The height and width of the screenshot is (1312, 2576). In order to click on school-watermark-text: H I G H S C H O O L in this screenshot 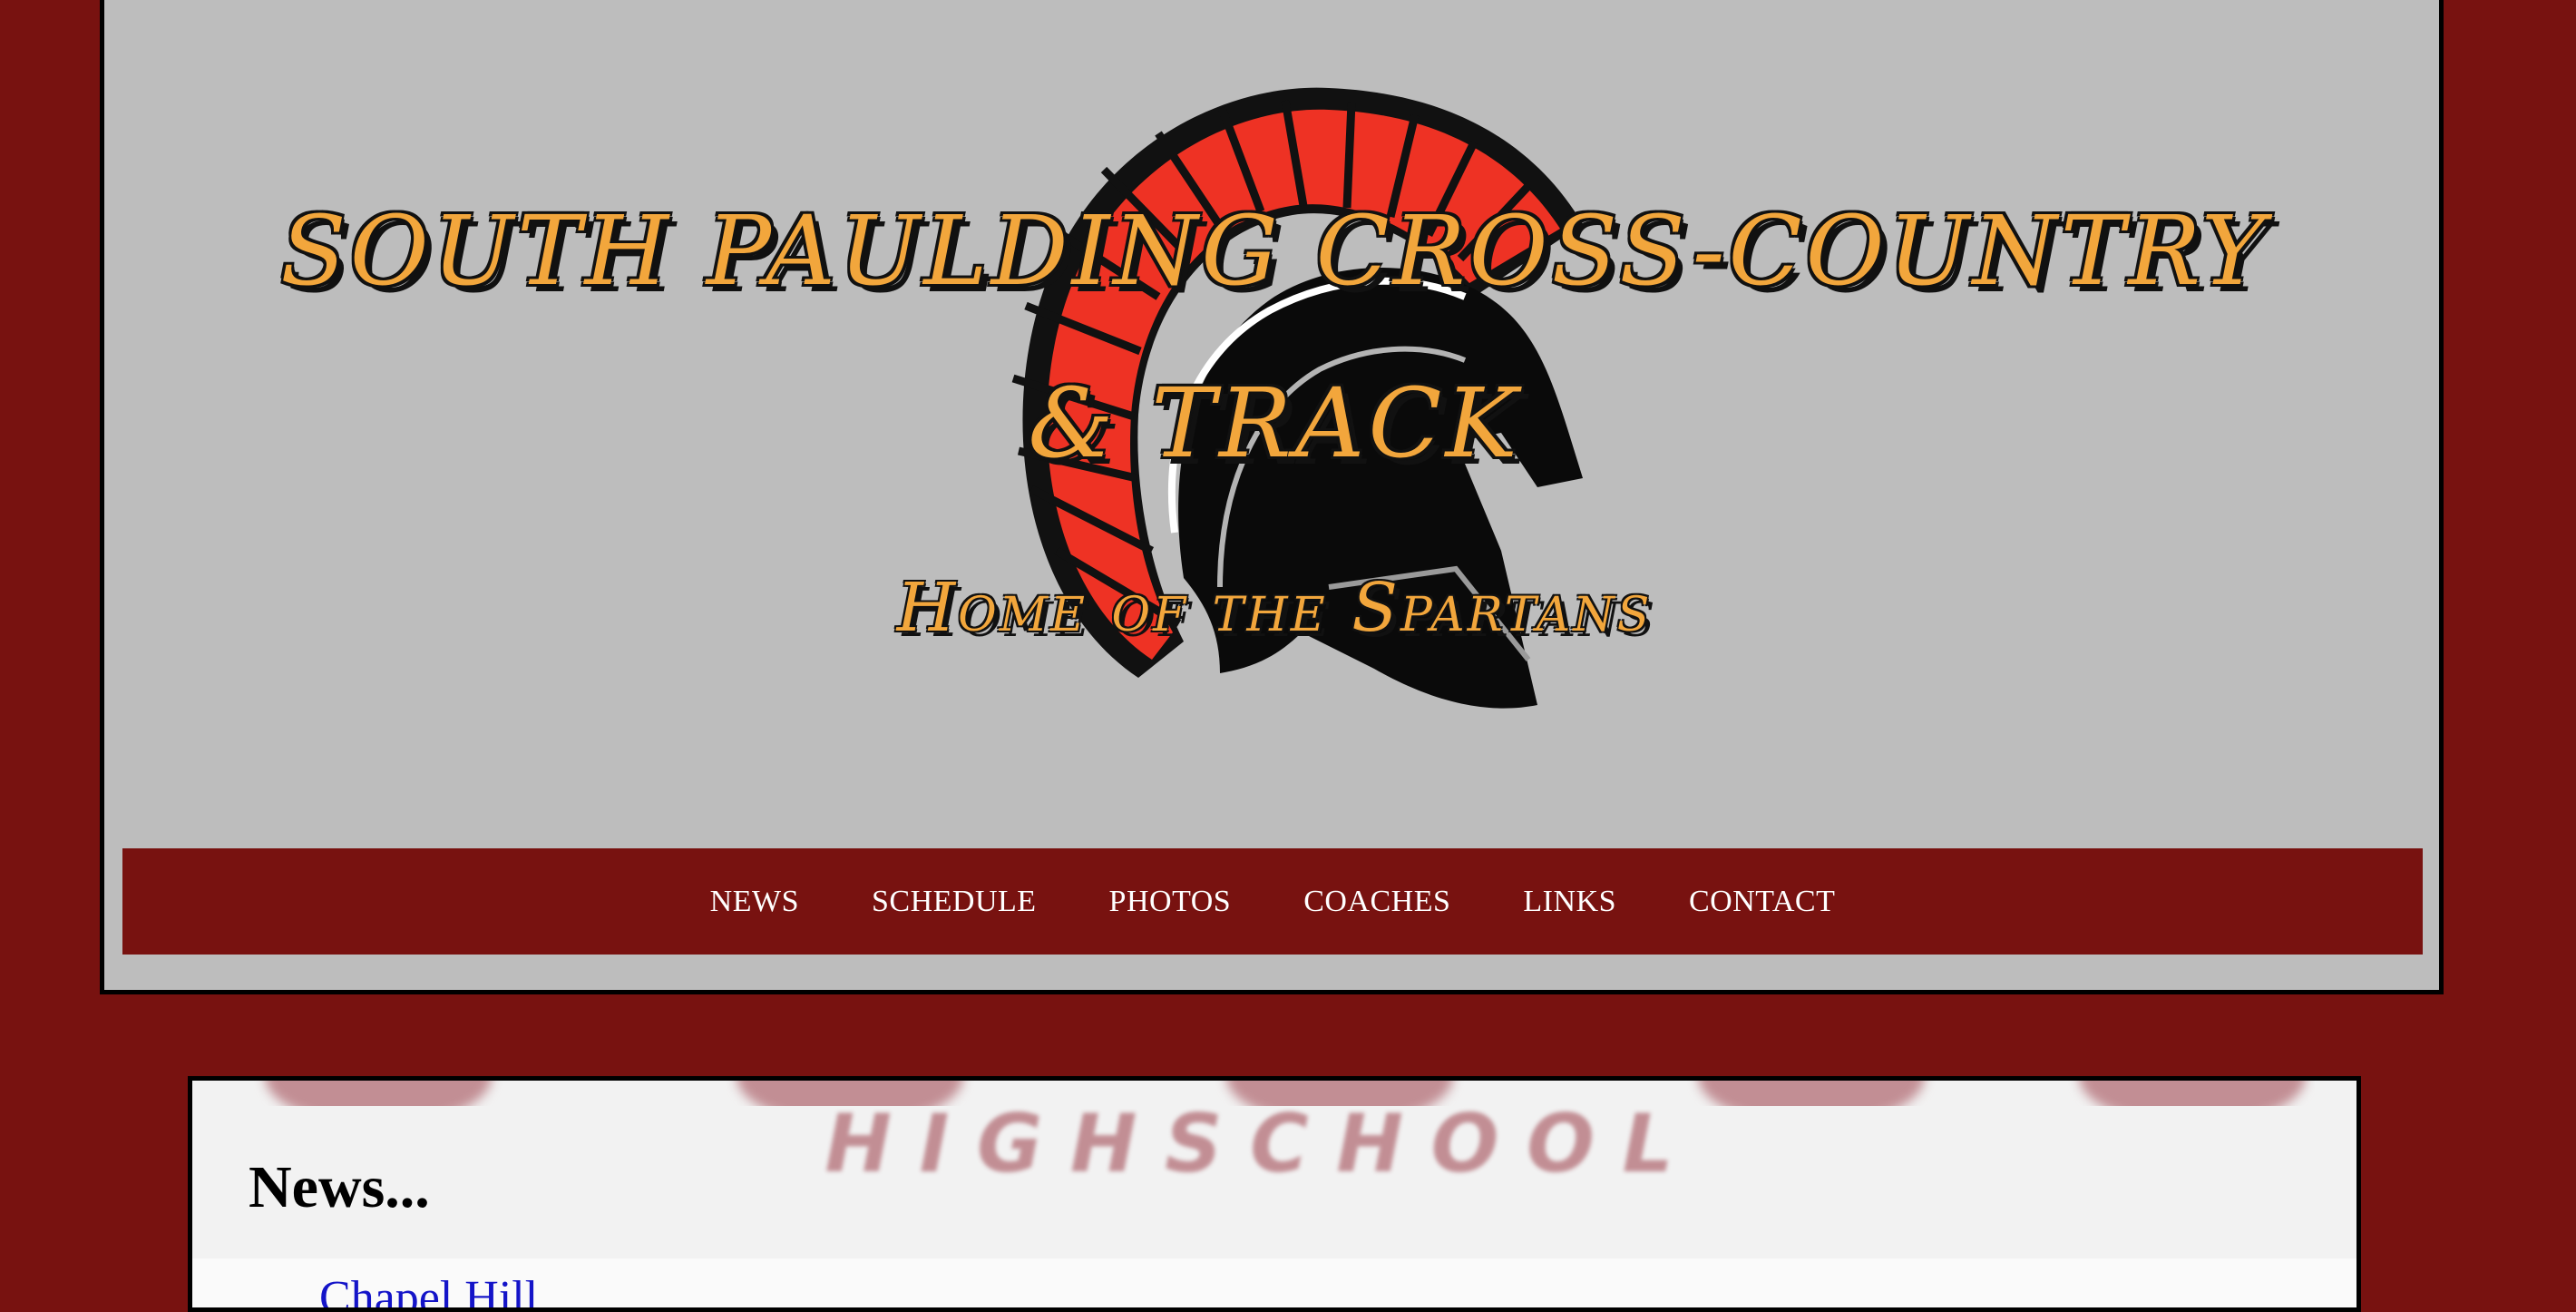, I will do `click(1249, 1143)`.